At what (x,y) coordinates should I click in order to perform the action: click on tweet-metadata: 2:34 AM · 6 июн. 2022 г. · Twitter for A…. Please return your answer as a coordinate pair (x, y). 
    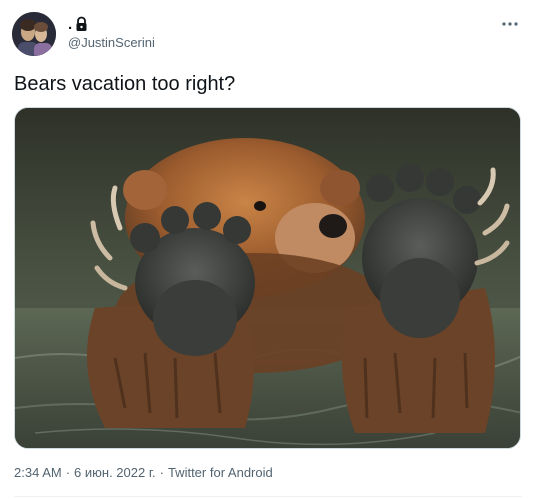
    Looking at the image, I should click on (143, 472).